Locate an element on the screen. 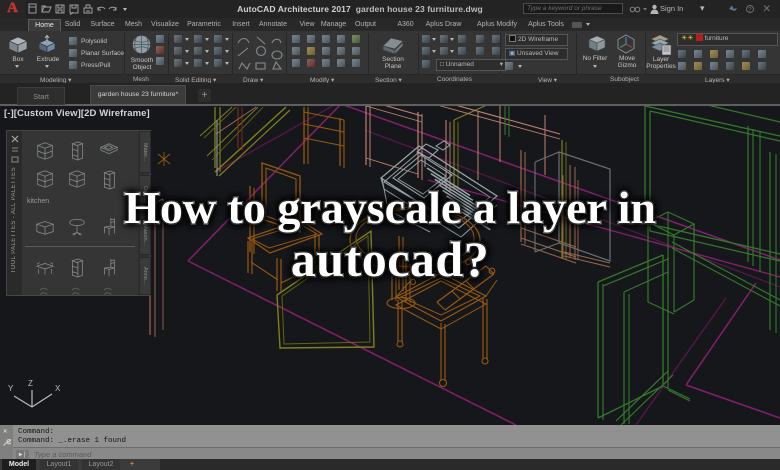  svg-text: Y is located at coordinates (11, 388).